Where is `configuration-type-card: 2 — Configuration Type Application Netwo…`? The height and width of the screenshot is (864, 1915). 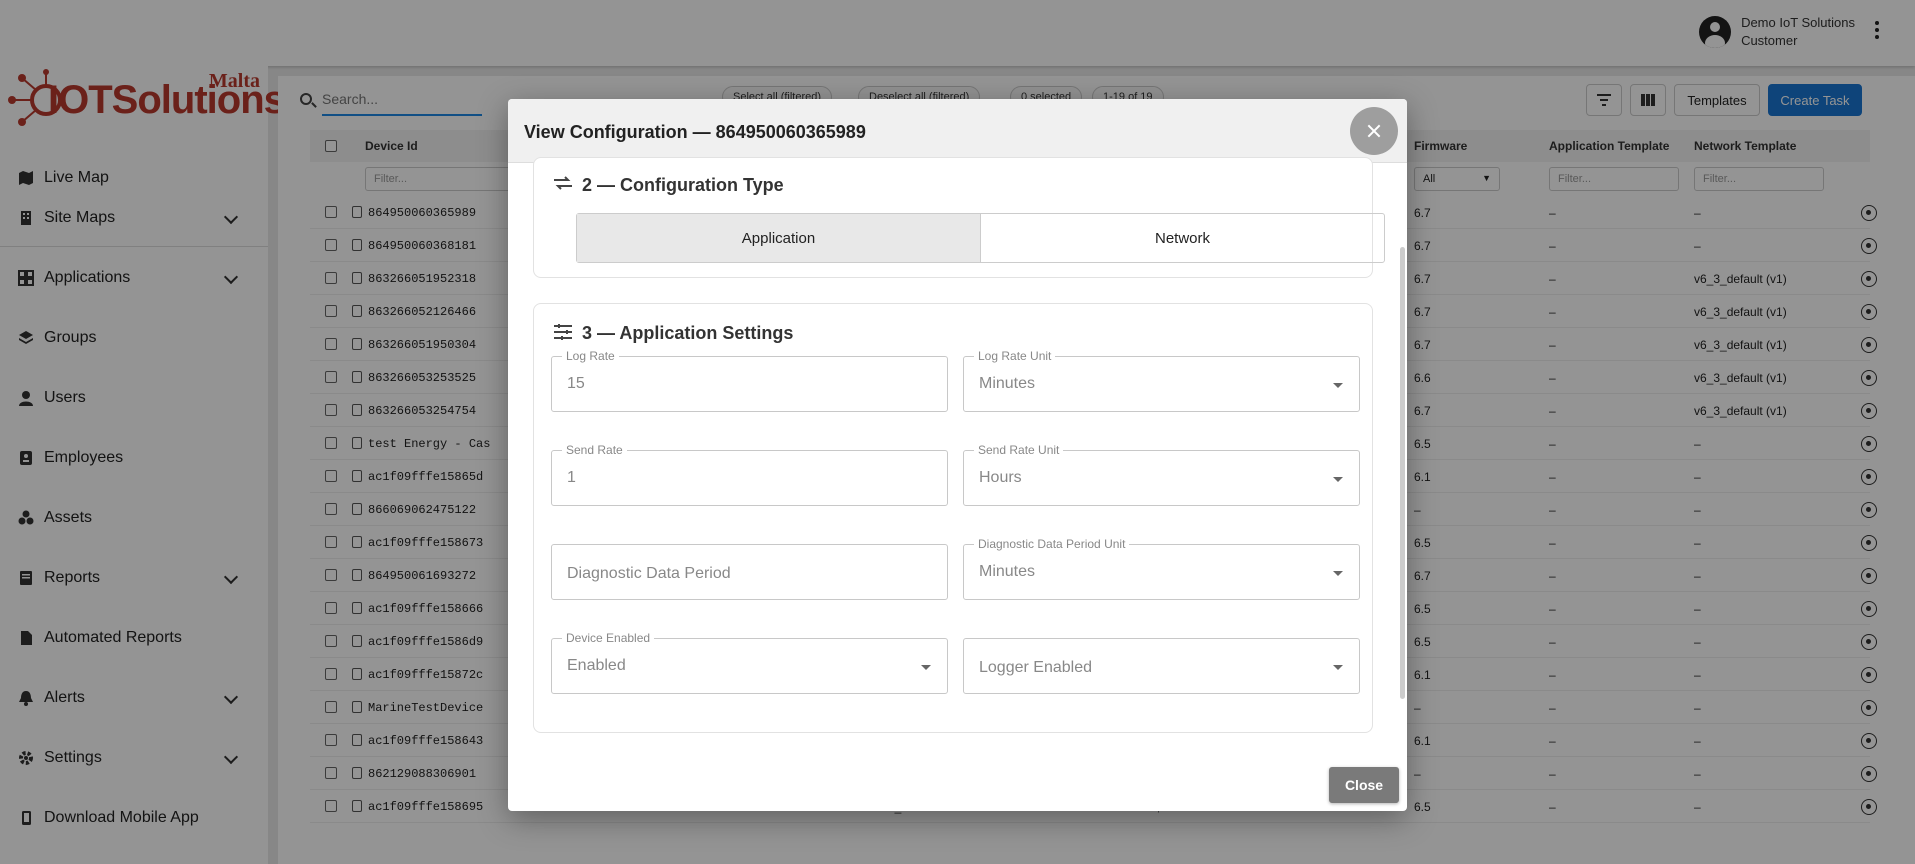
configuration-type-card: 2 — Configuration Type Application Netwo… is located at coordinates (959, 217).